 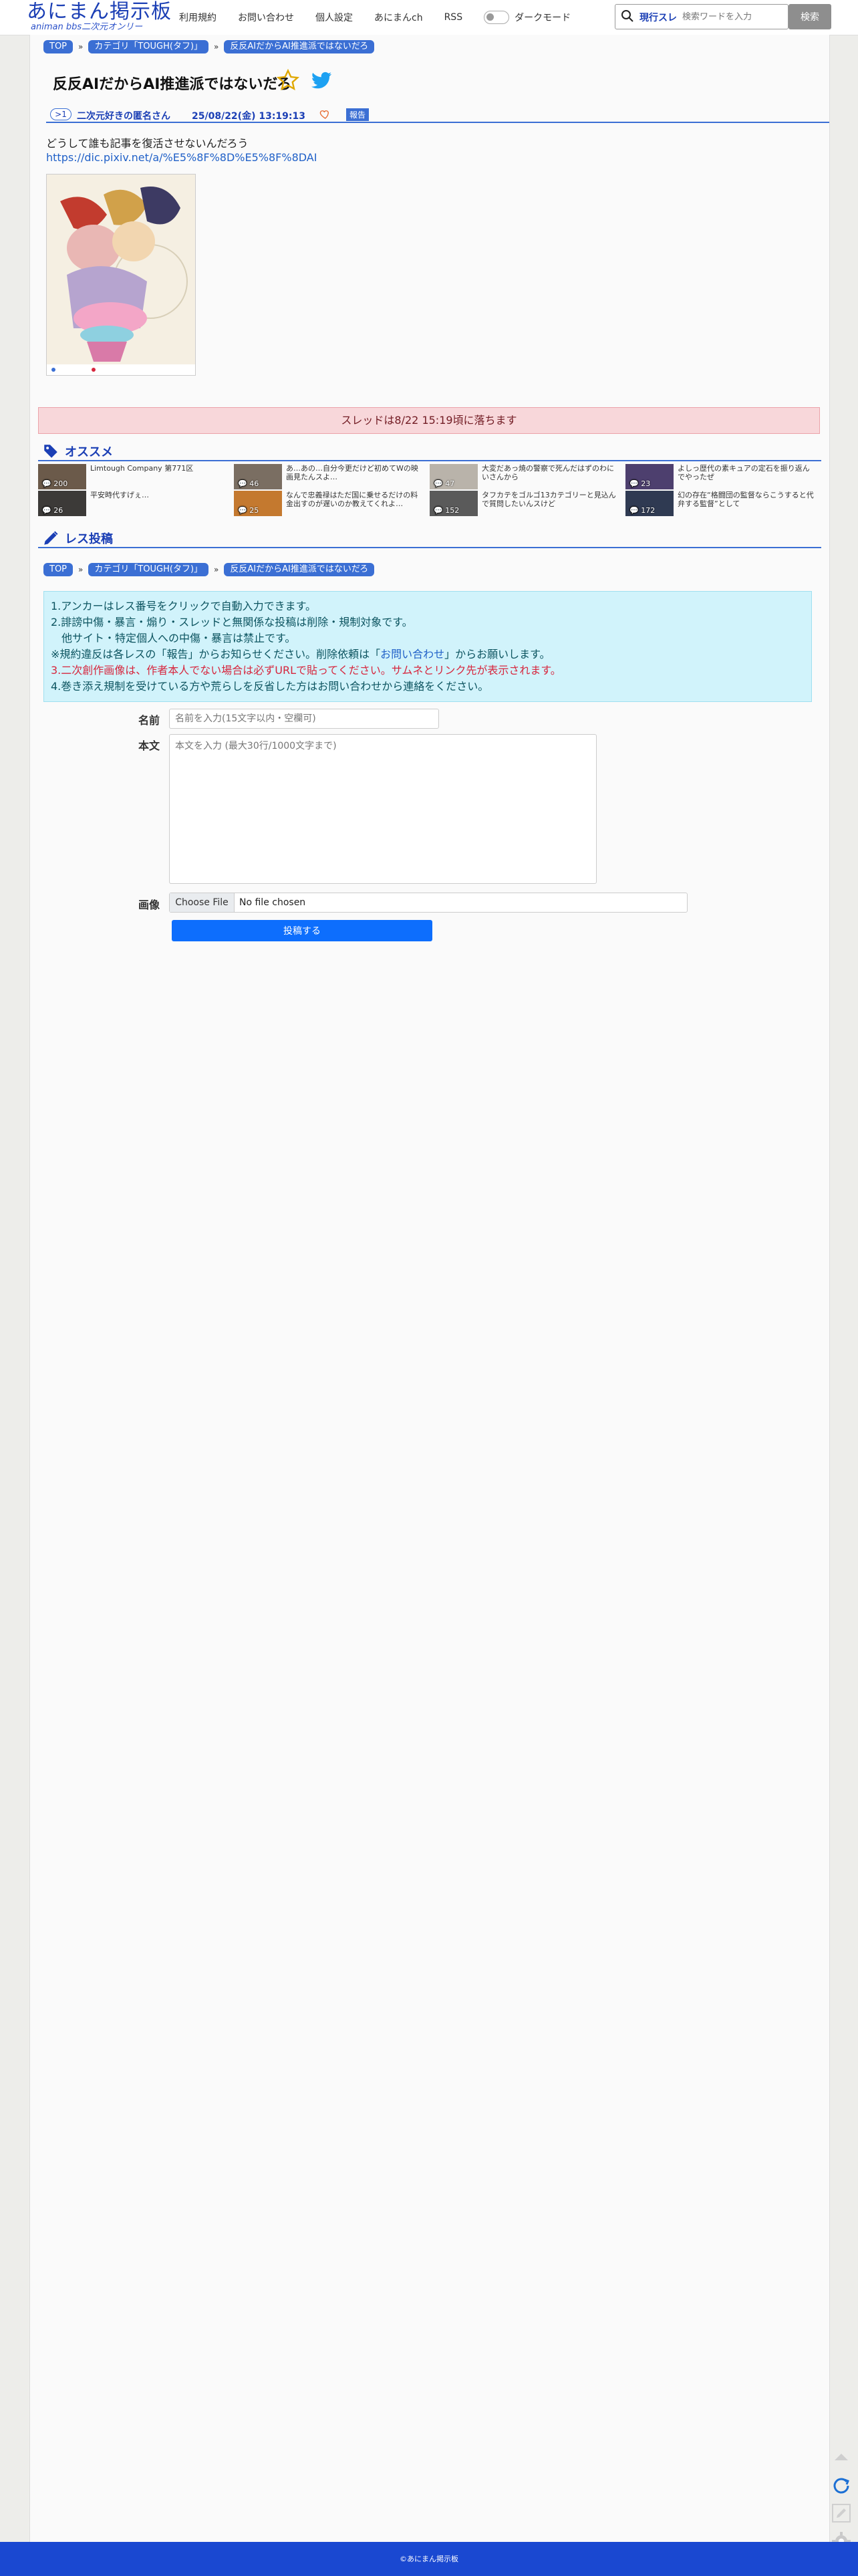 I want to click on recommend-thumbnail: 💬 152, so click(x=454, y=503).